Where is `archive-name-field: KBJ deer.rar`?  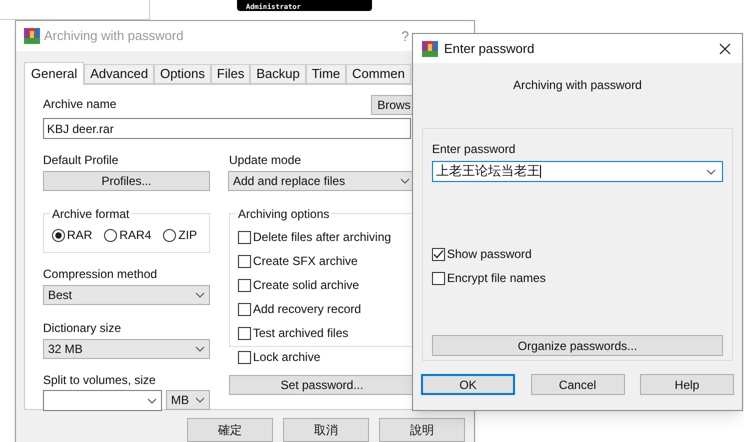
archive-name-field: KBJ deer.rar is located at coordinates (227, 128).